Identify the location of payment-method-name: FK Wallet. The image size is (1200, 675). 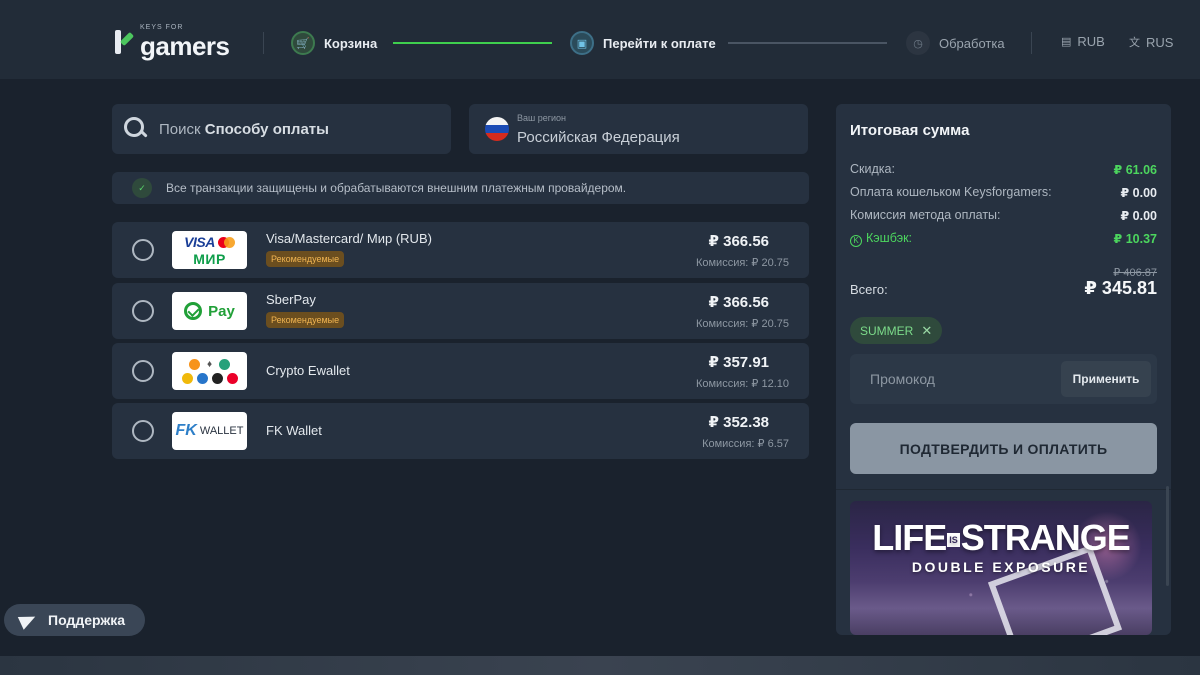
(294, 430).